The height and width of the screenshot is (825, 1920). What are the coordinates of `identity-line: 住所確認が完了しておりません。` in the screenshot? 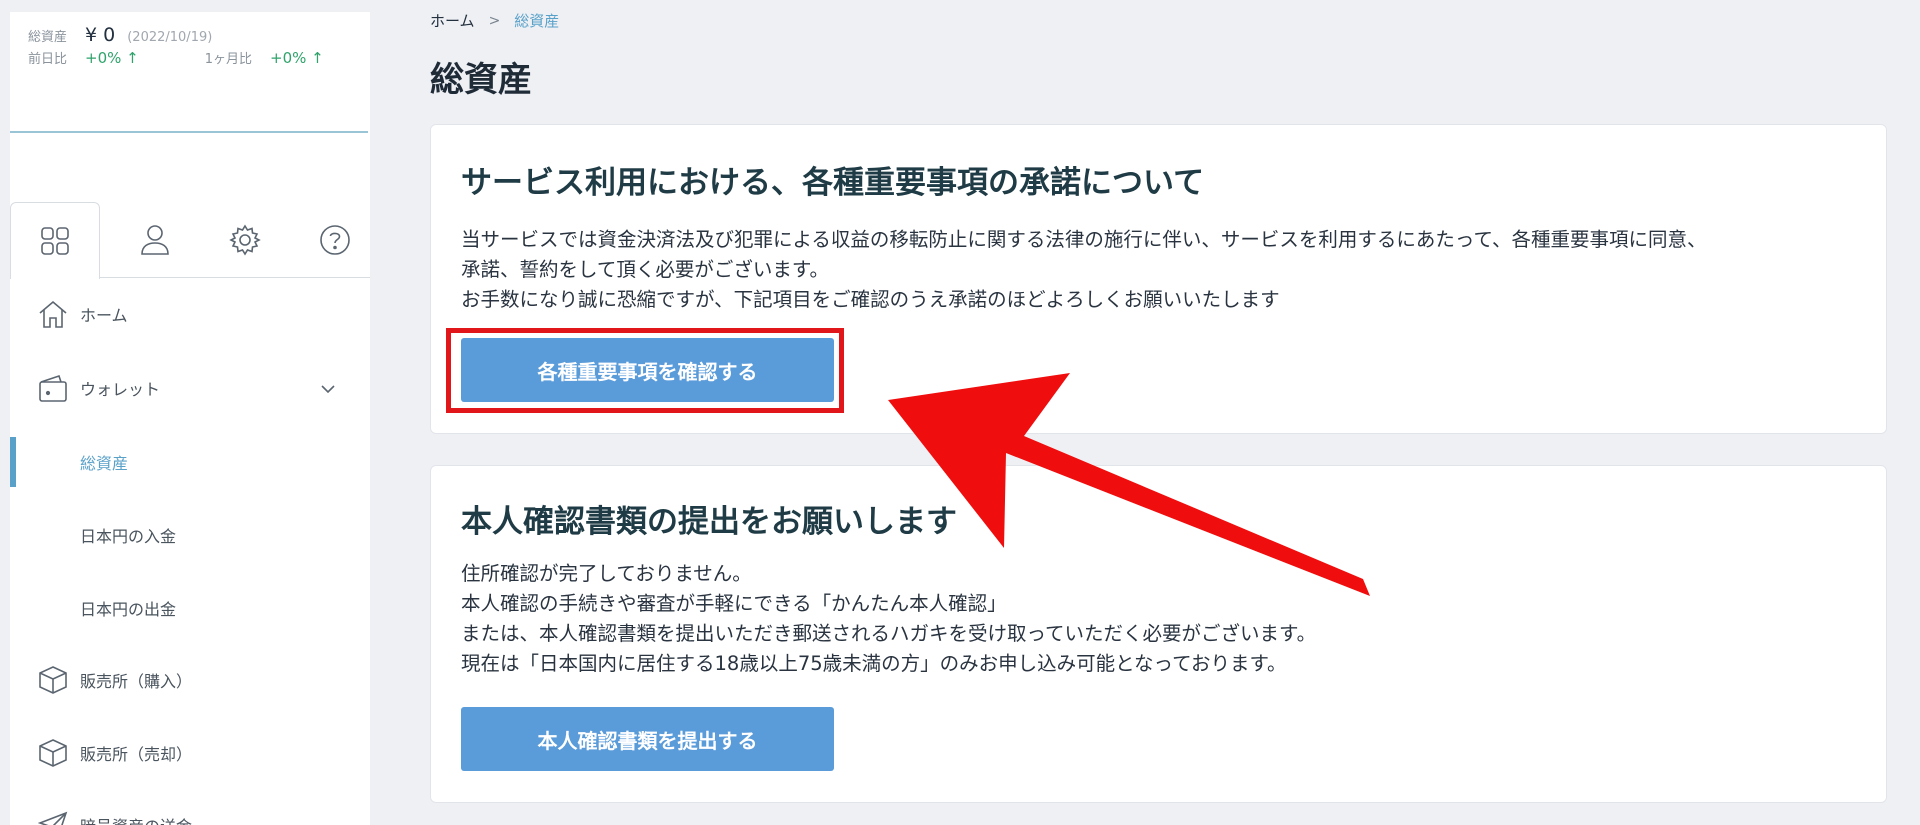 It's located at (606, 573).